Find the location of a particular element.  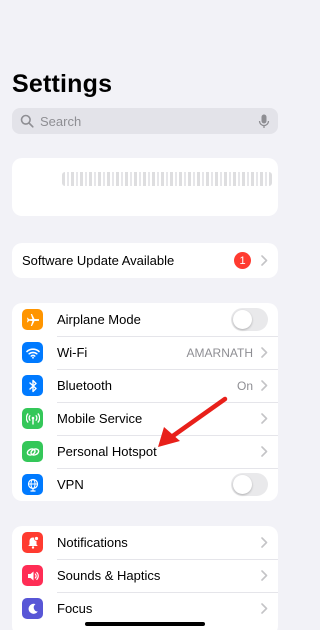

bluetooth-icon is located at coordinates (32, 385).